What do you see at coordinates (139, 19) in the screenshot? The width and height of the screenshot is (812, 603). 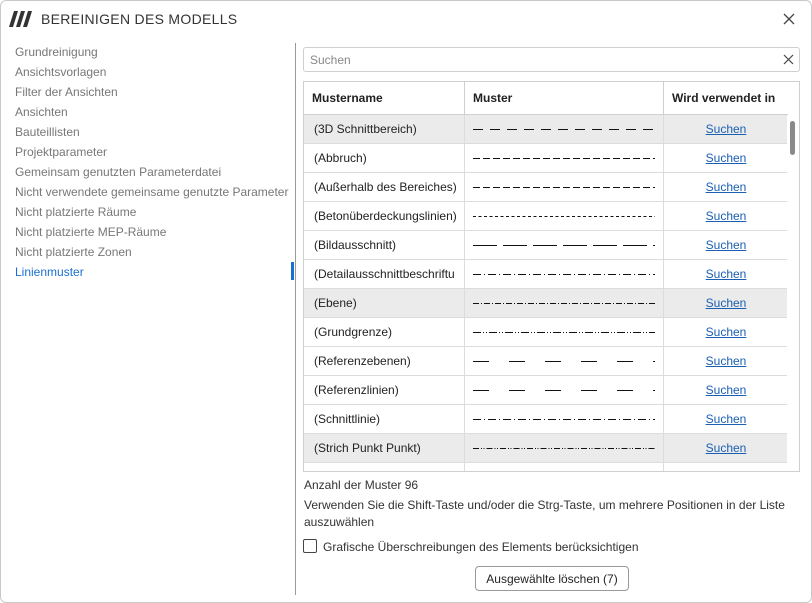 I see `dialog-title: BEREINIGEN DES MODELLS` at bounding box center [139, 19].